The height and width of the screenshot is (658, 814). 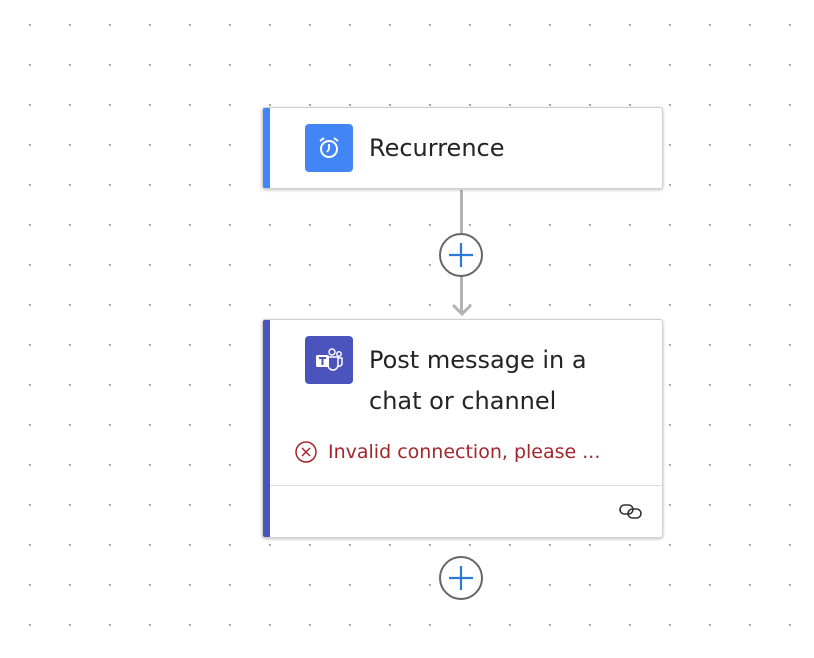 What do you see at coordinates (306, 452) in the screenshot?
I see `error-circle-icon` at bounding box center [306, 452].